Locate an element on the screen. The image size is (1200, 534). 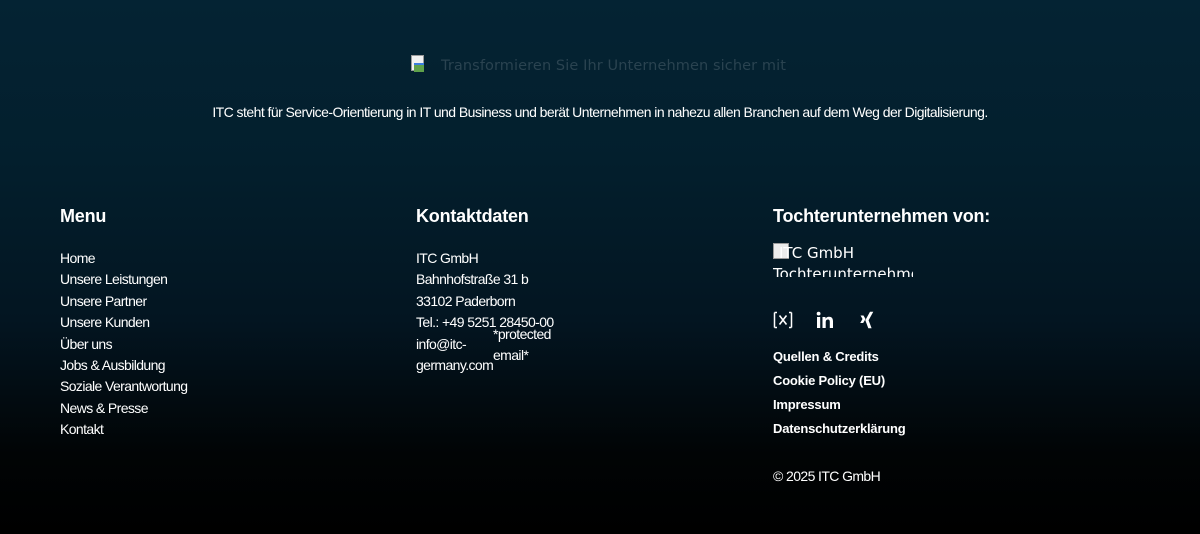
contact-street: Bahnhofstraße 31 b is located at coordinates (472, 279).